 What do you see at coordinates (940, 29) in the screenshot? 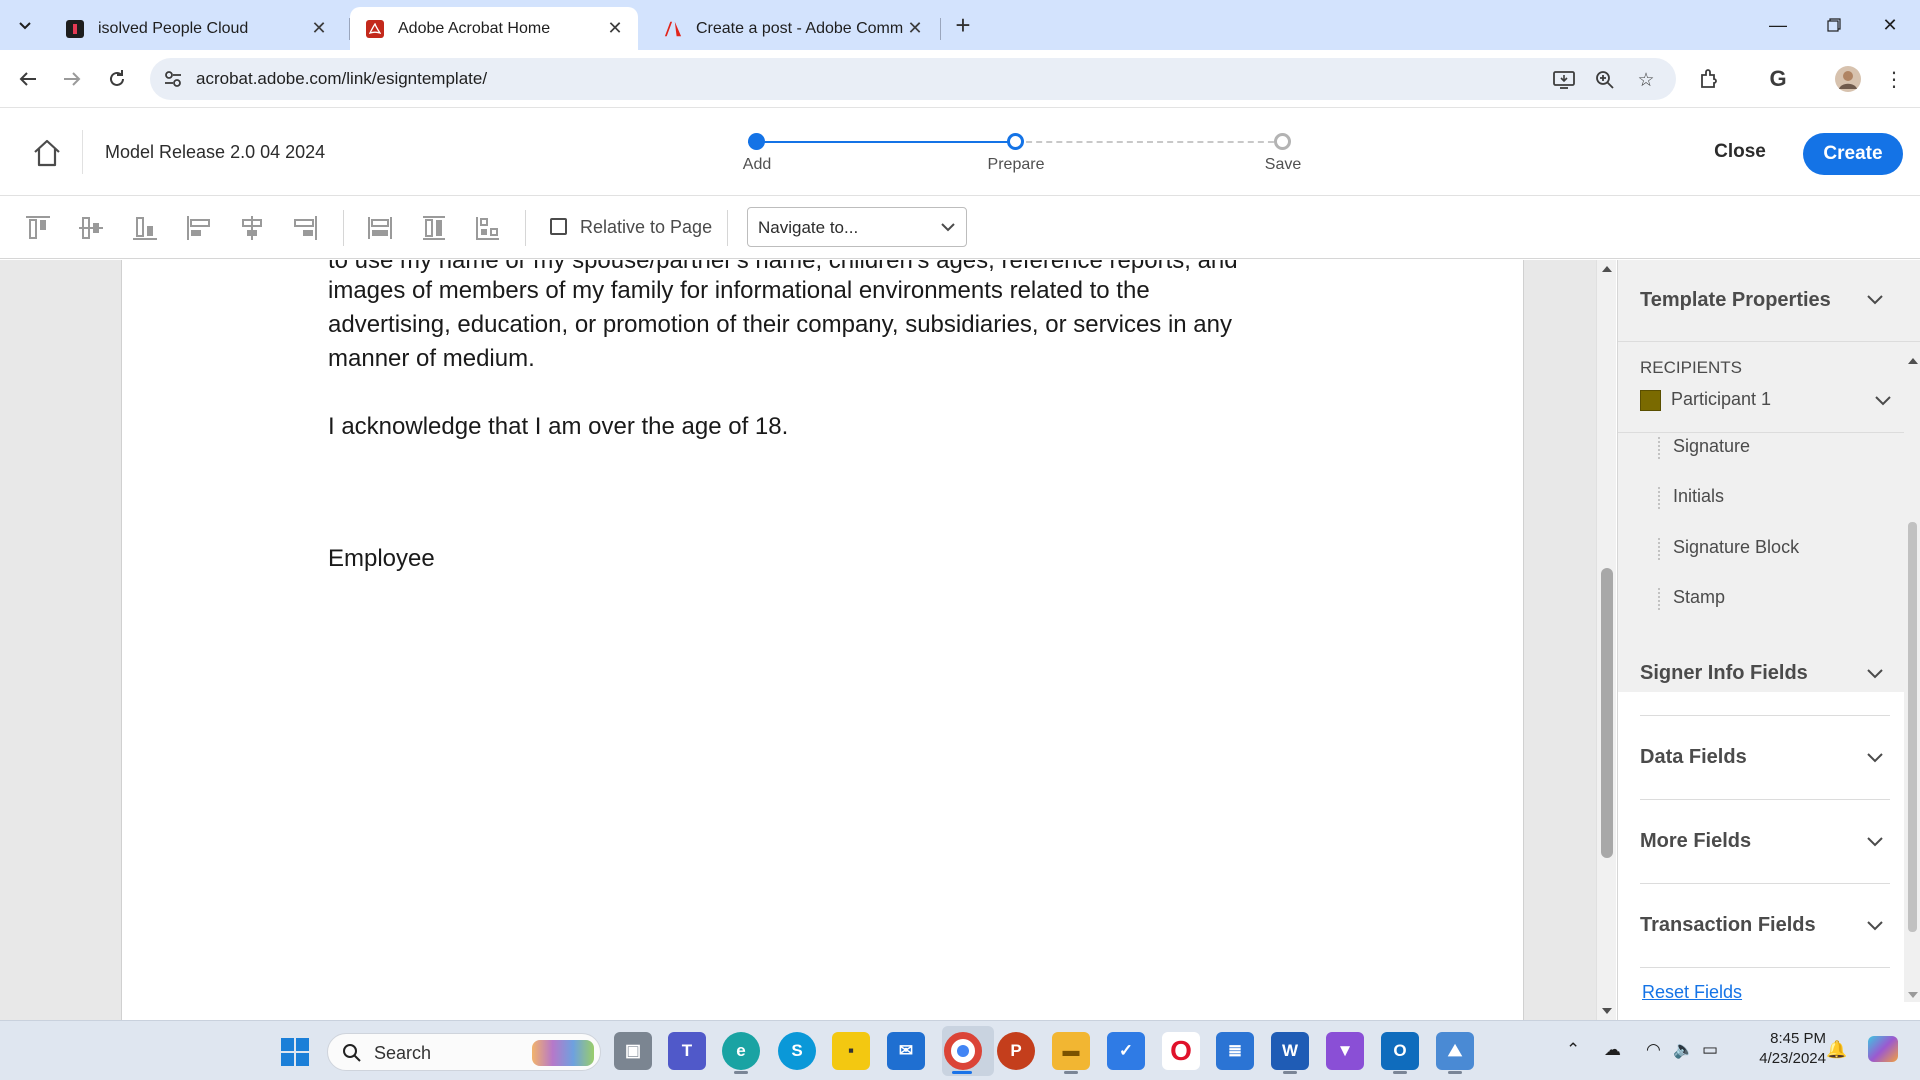
I see `tab-separator` at bounding box center [940, 29].